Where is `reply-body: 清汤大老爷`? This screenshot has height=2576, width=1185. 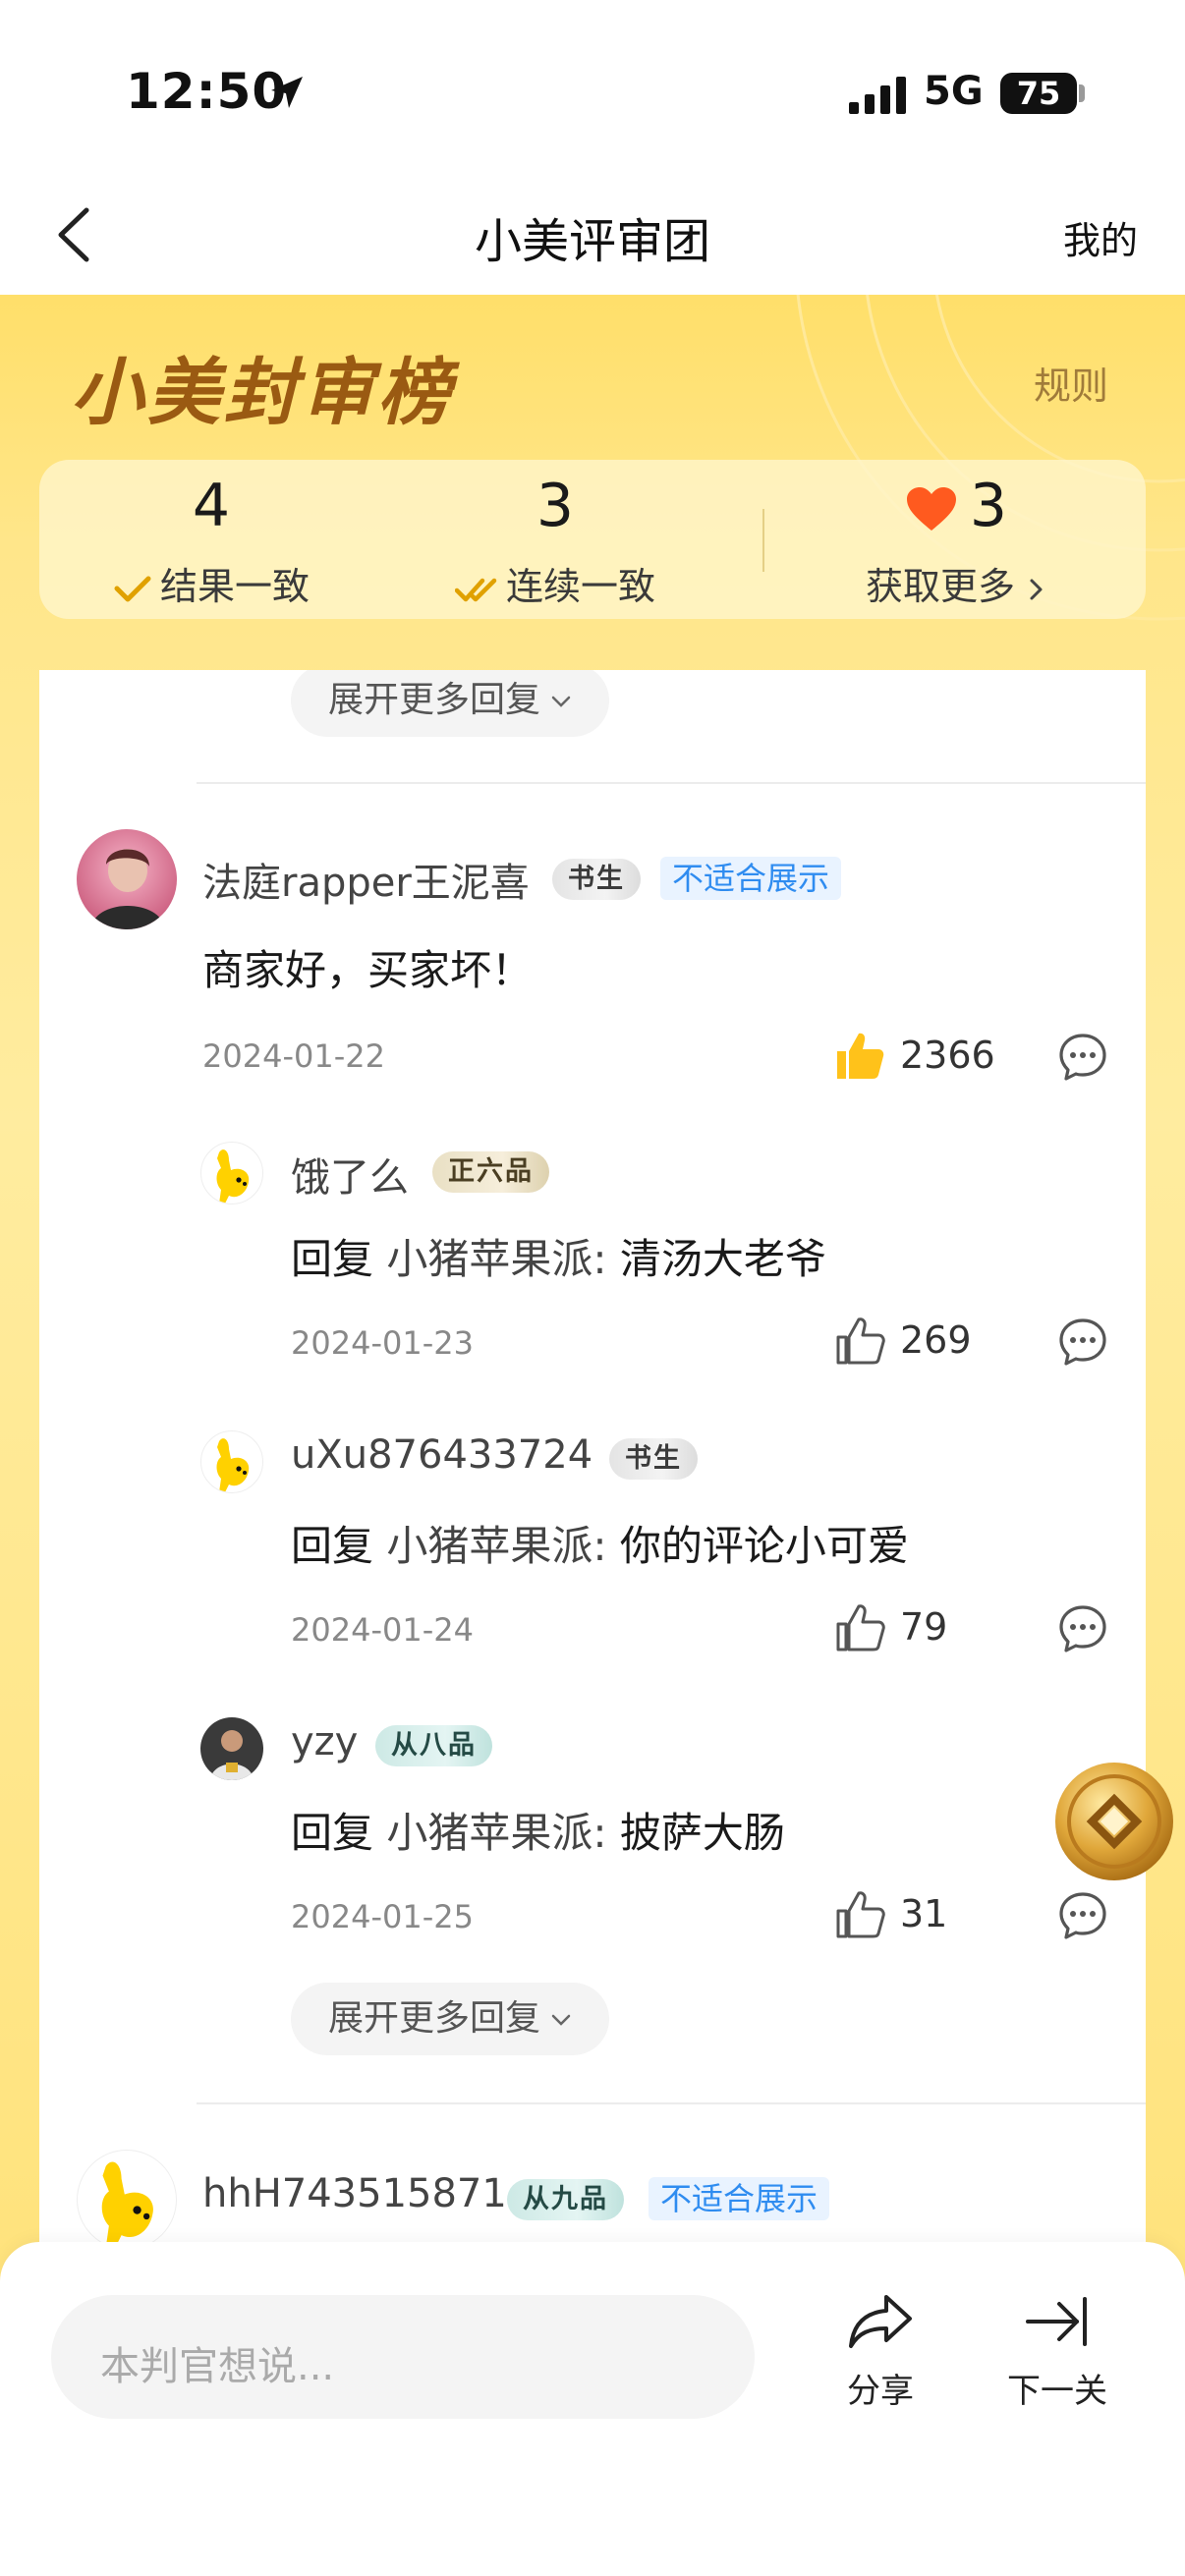
reply-body: 清汤大老爷 is located at coordinates (722, 1259).